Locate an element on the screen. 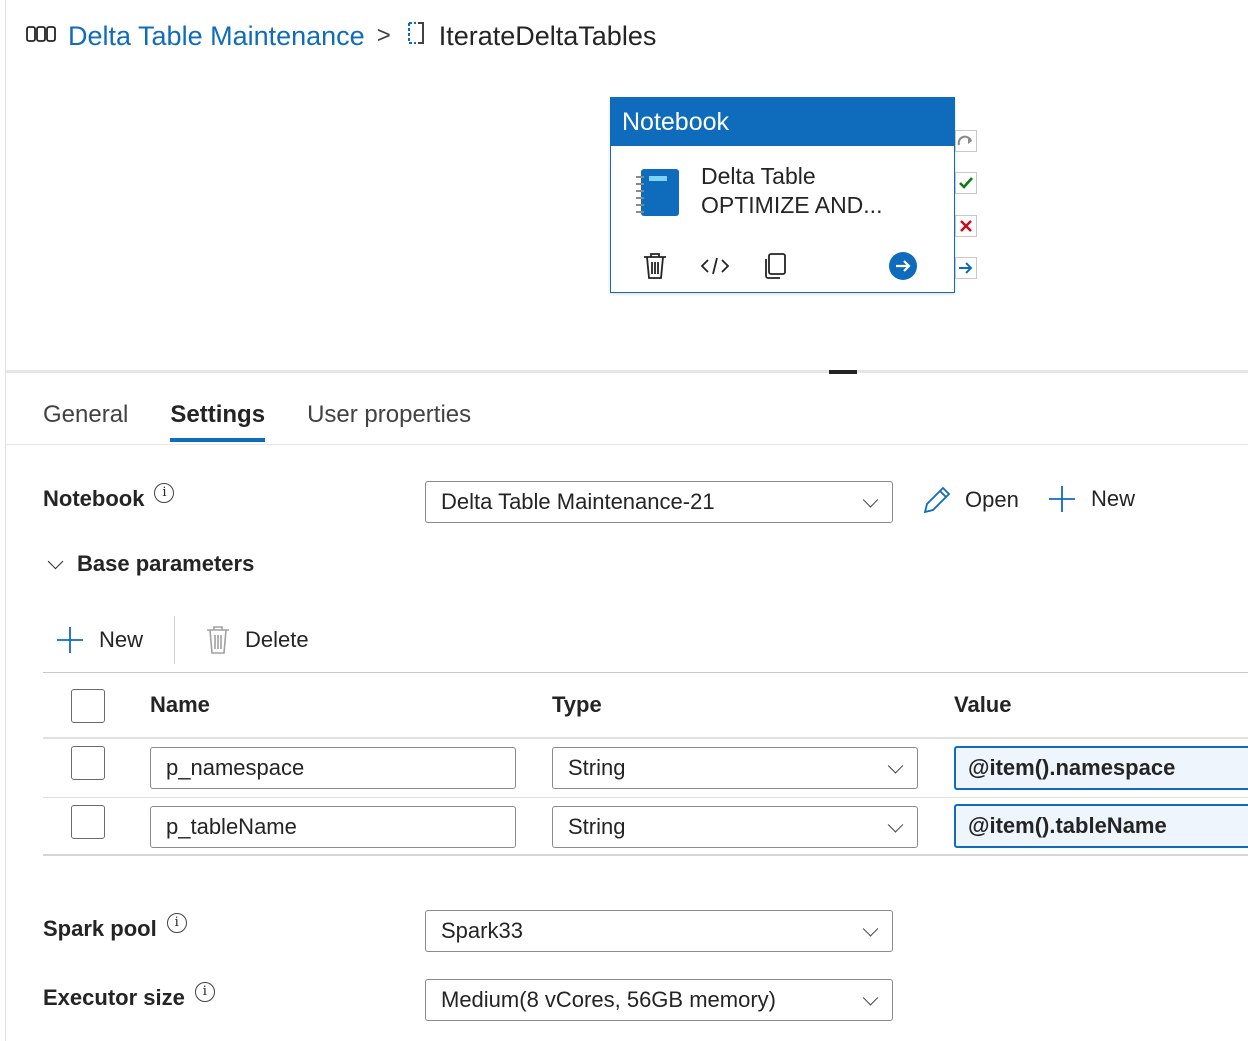 Image resolution: width=1248 pixels, height=1041 pixels. executor-size-label: Executor size is located at coordinates (114, 997).